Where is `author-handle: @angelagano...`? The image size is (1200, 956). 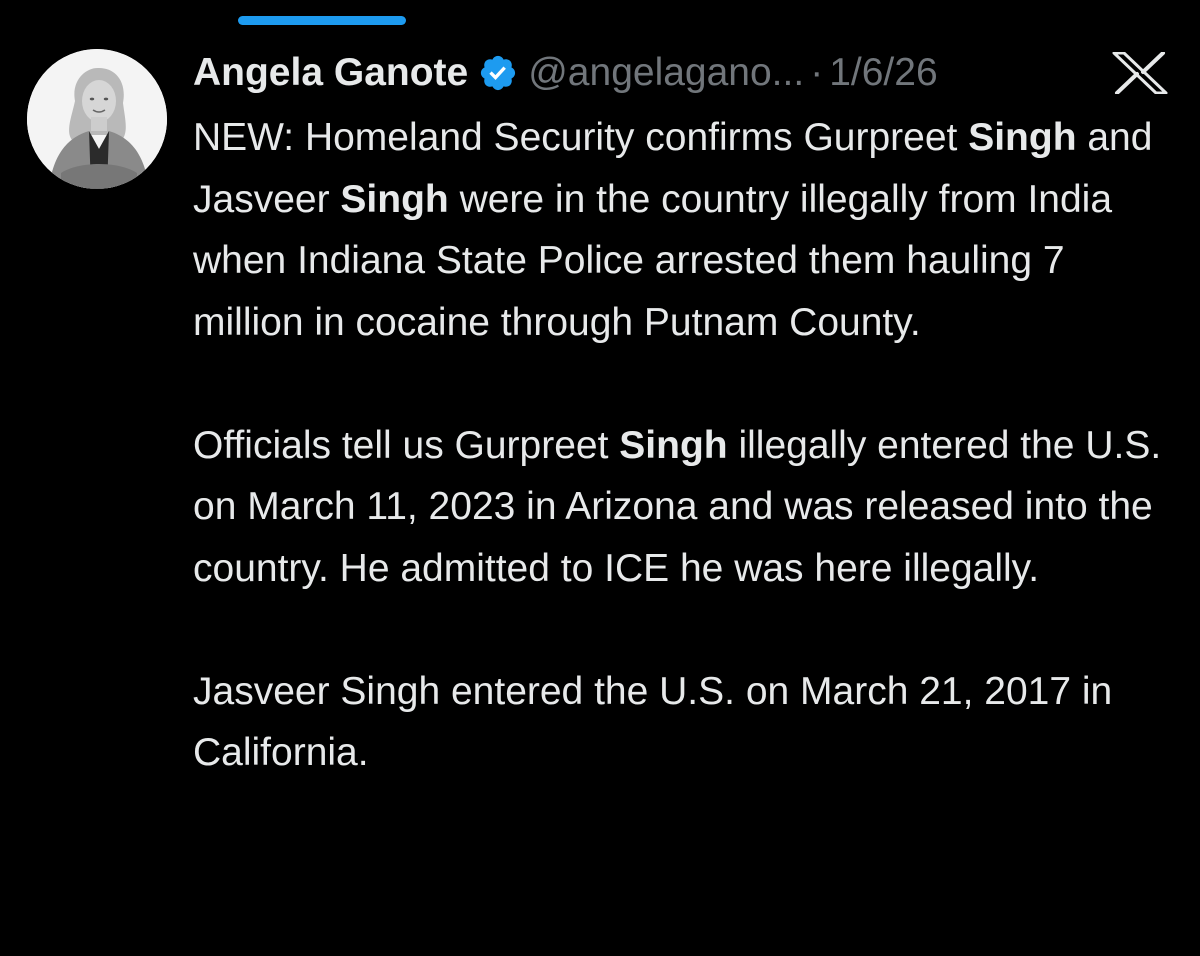
author-handle: @angelagano... is located at coordinates (666, 73).